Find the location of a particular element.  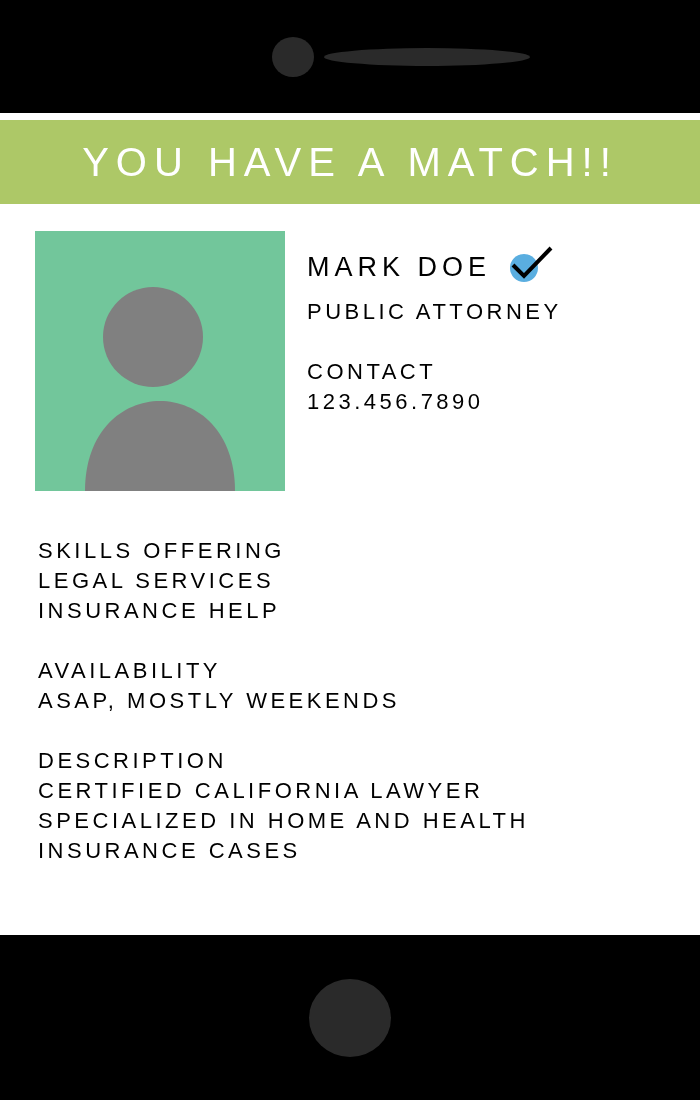

profile-name: MARK DOE is located at coordinates (399, 267).